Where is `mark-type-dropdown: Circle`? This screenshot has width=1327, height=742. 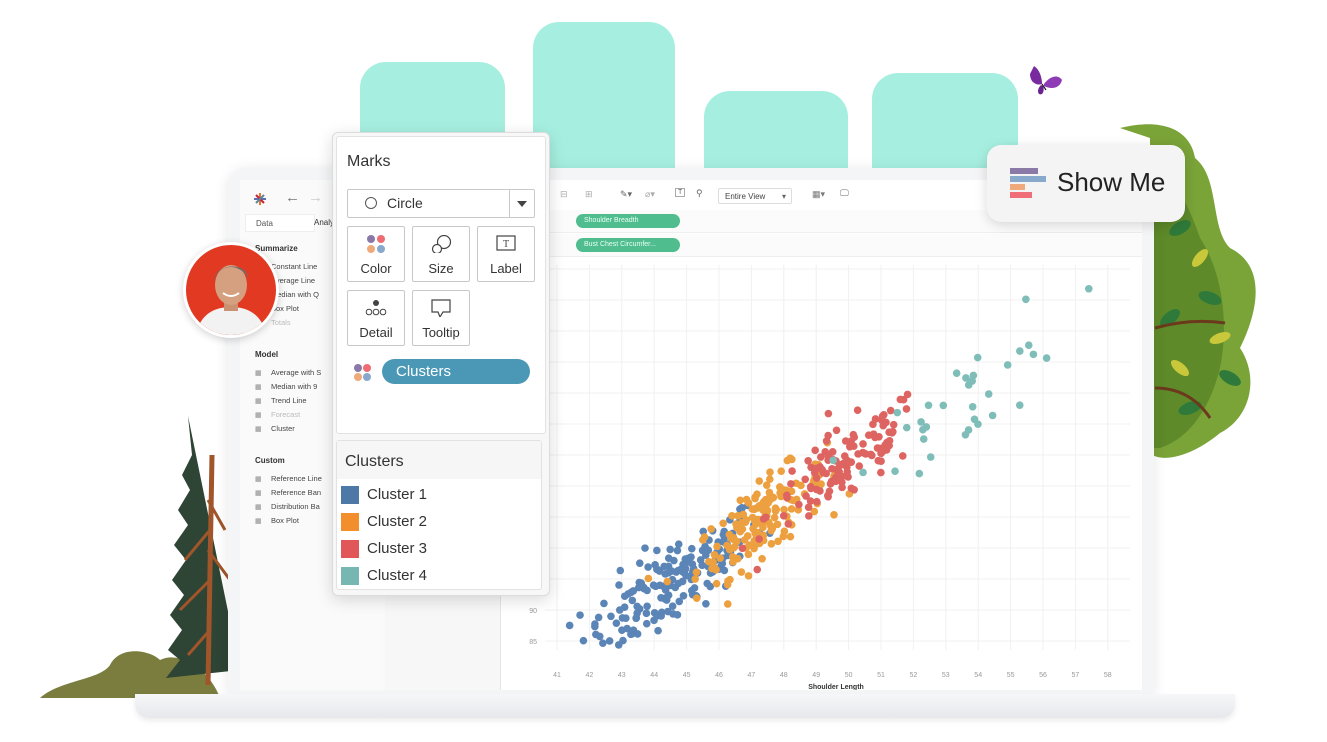
mark-type-dropdown: Circle is located at coordinates (441, 203).